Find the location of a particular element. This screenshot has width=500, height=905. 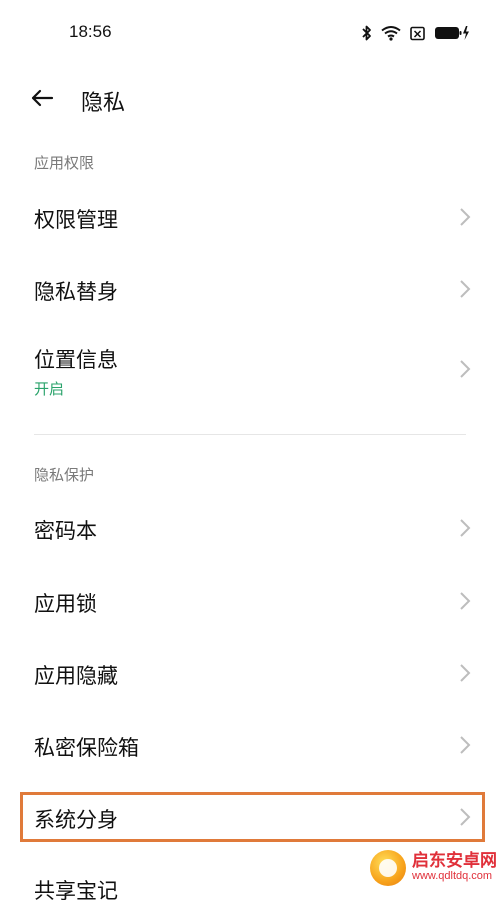

list-item-label: 权限管理 is located at coordinates (76, 220).